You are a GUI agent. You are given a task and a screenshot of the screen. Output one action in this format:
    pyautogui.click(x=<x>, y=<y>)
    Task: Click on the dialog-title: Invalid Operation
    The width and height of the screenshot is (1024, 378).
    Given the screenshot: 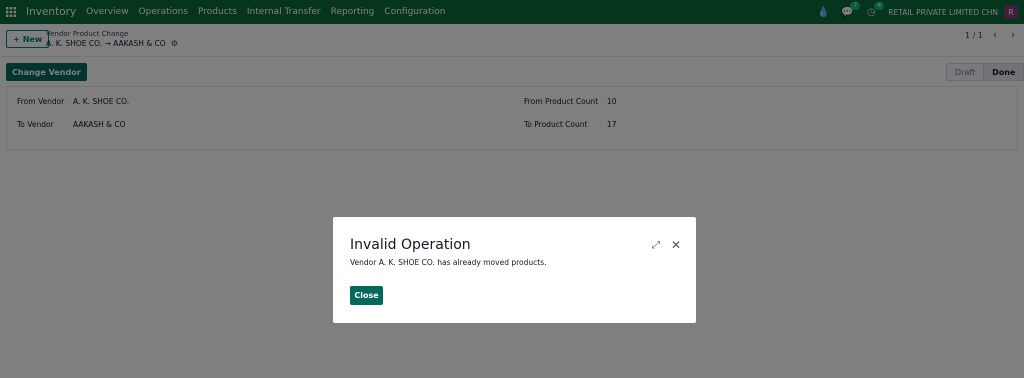 What is the action you would take?
    pyautogui.click(x=410, y=245)
    